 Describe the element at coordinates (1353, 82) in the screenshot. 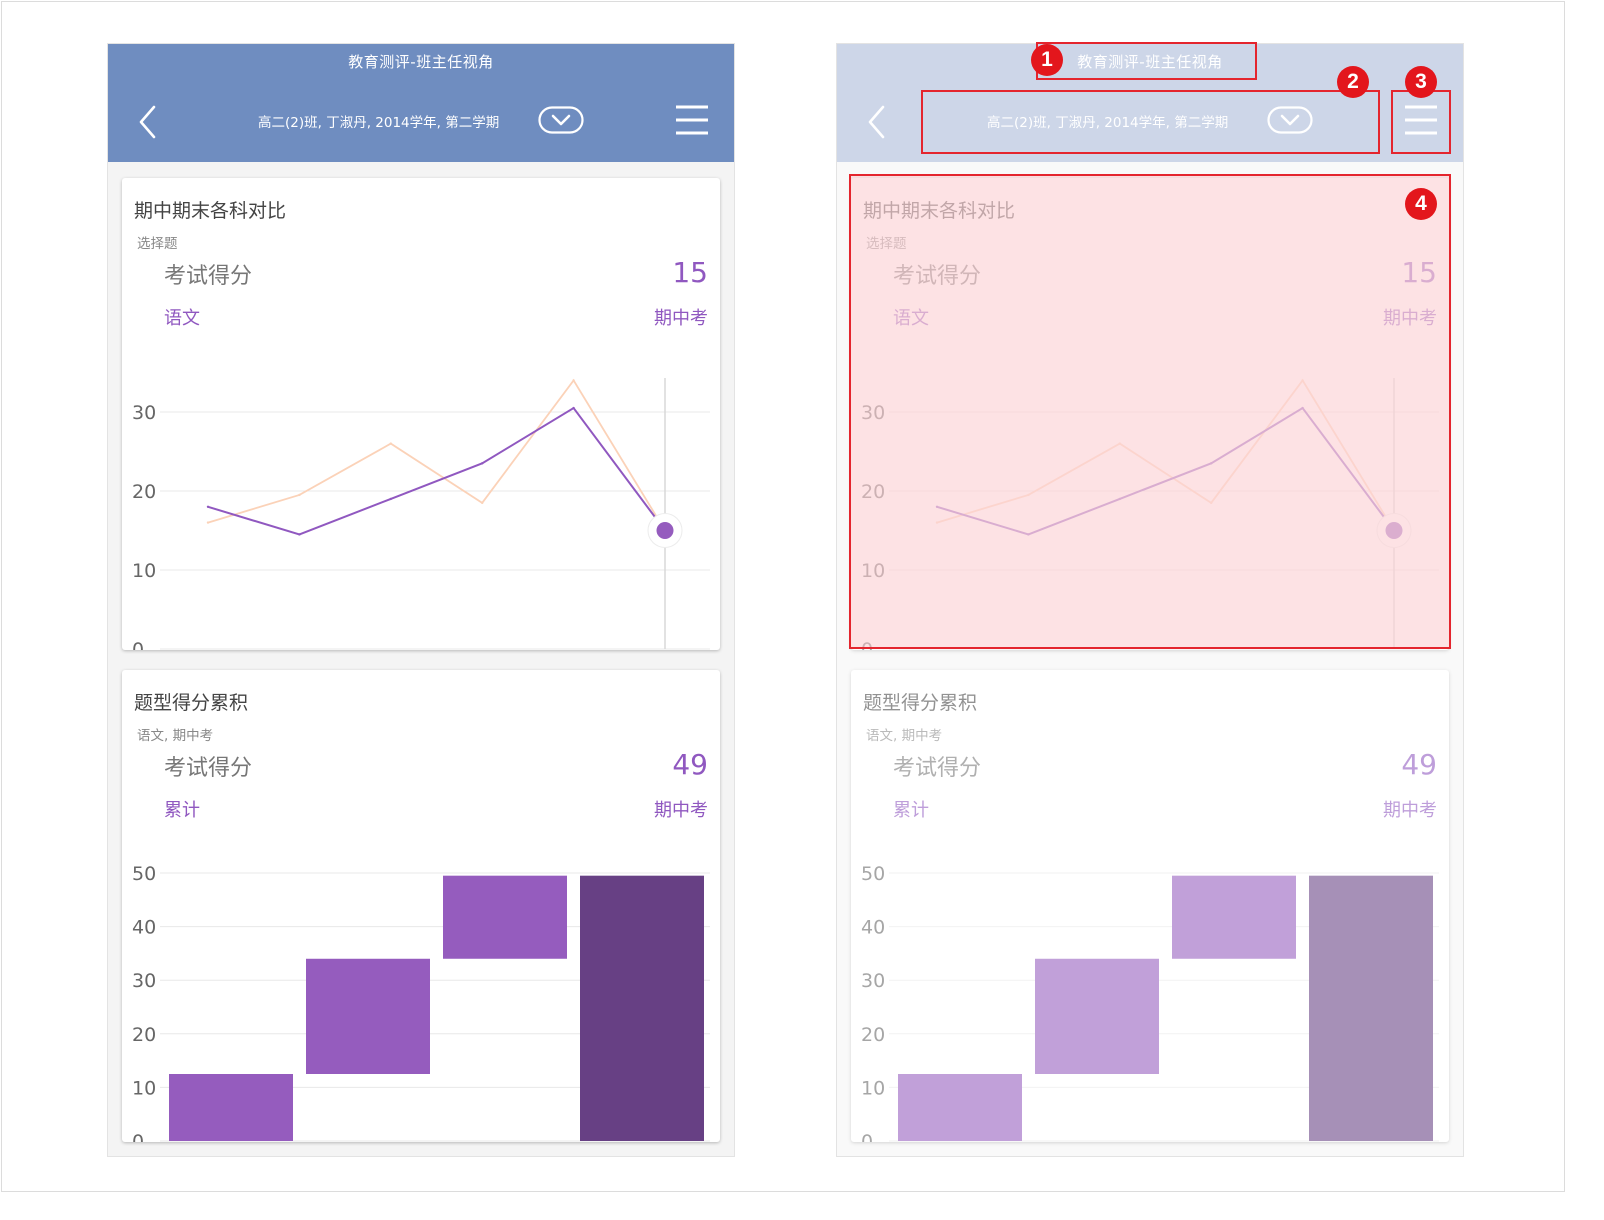

I see `annotation-badge-2: 2` at that location.